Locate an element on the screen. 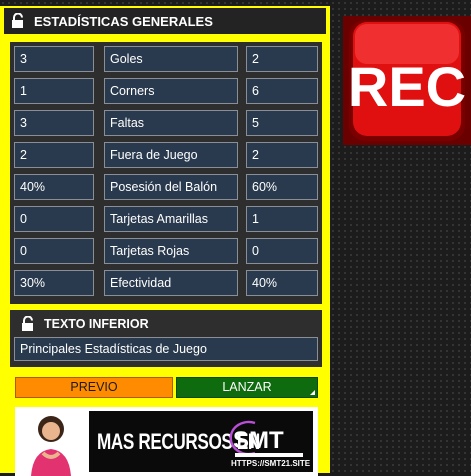 This screenshot has height=476, width=471. person-illustration is located at coordinates (51, 446).